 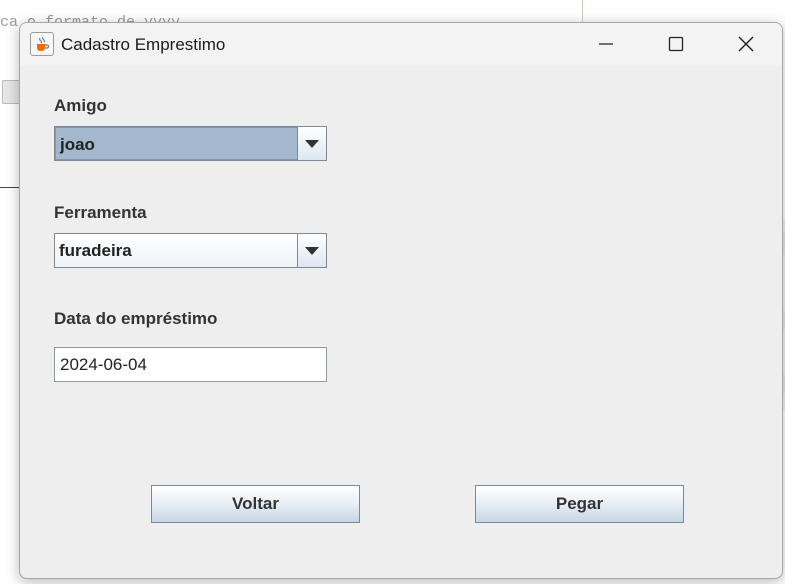 I want to click on close-button, so click(x=746, y=44).